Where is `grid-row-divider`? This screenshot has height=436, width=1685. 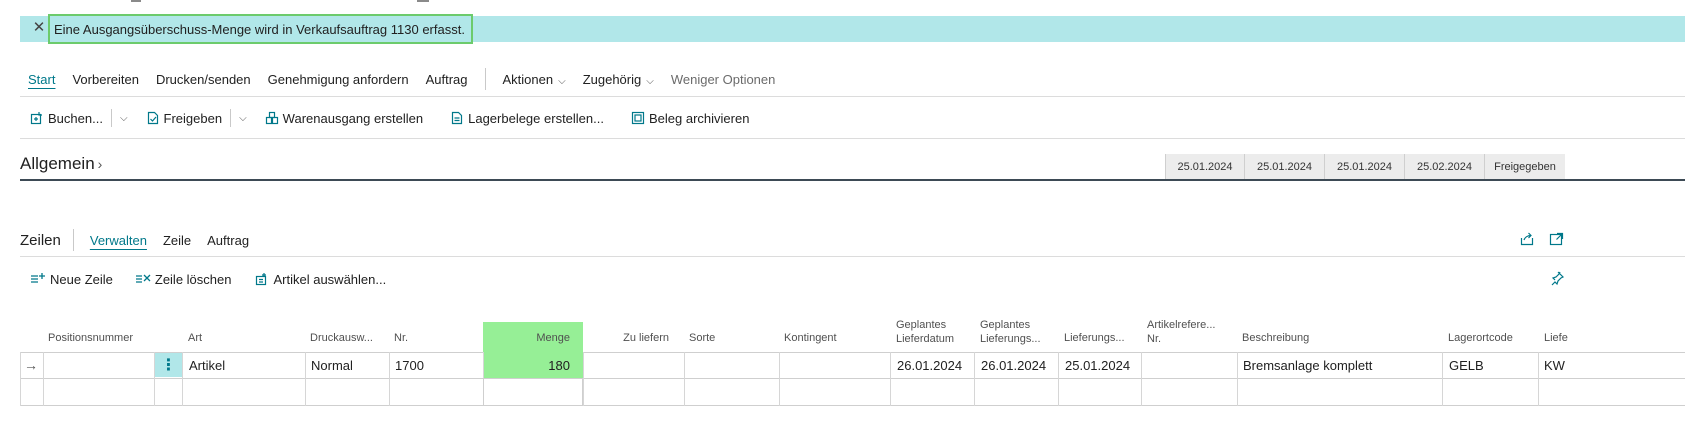 grid-row-divider is located at coordinates (852, 405).